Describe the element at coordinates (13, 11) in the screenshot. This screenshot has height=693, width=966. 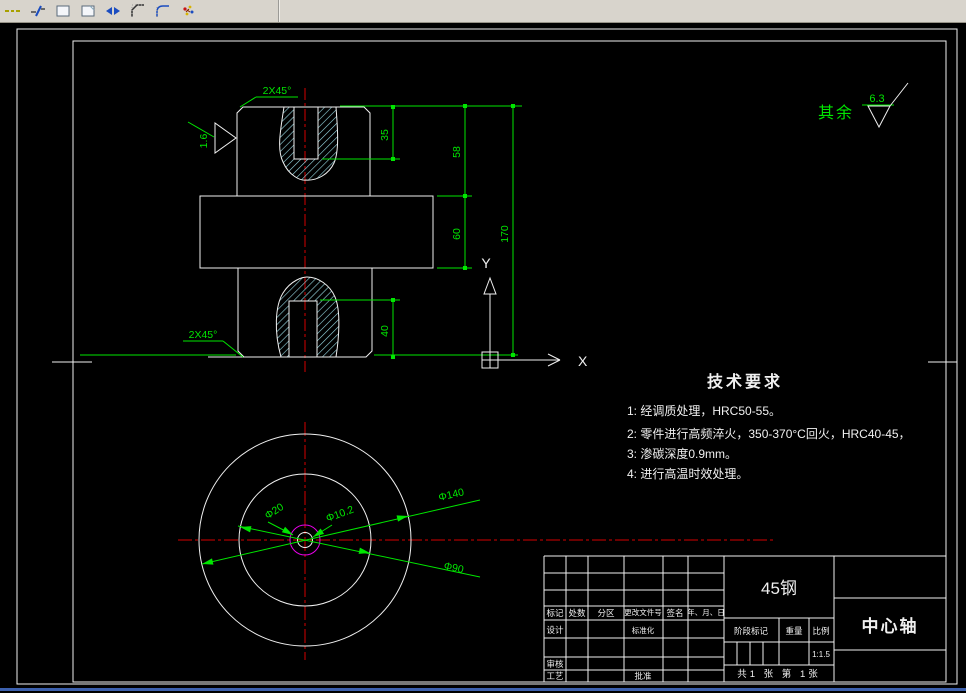
I see `dash-line-icon` at that location.